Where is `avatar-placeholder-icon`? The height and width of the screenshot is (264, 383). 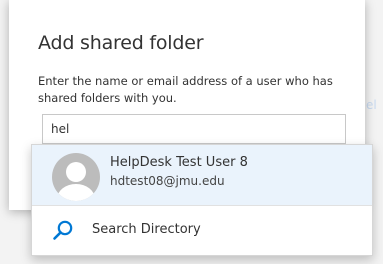
avatar-placeholder-icon is located at coordinates (76, 177).